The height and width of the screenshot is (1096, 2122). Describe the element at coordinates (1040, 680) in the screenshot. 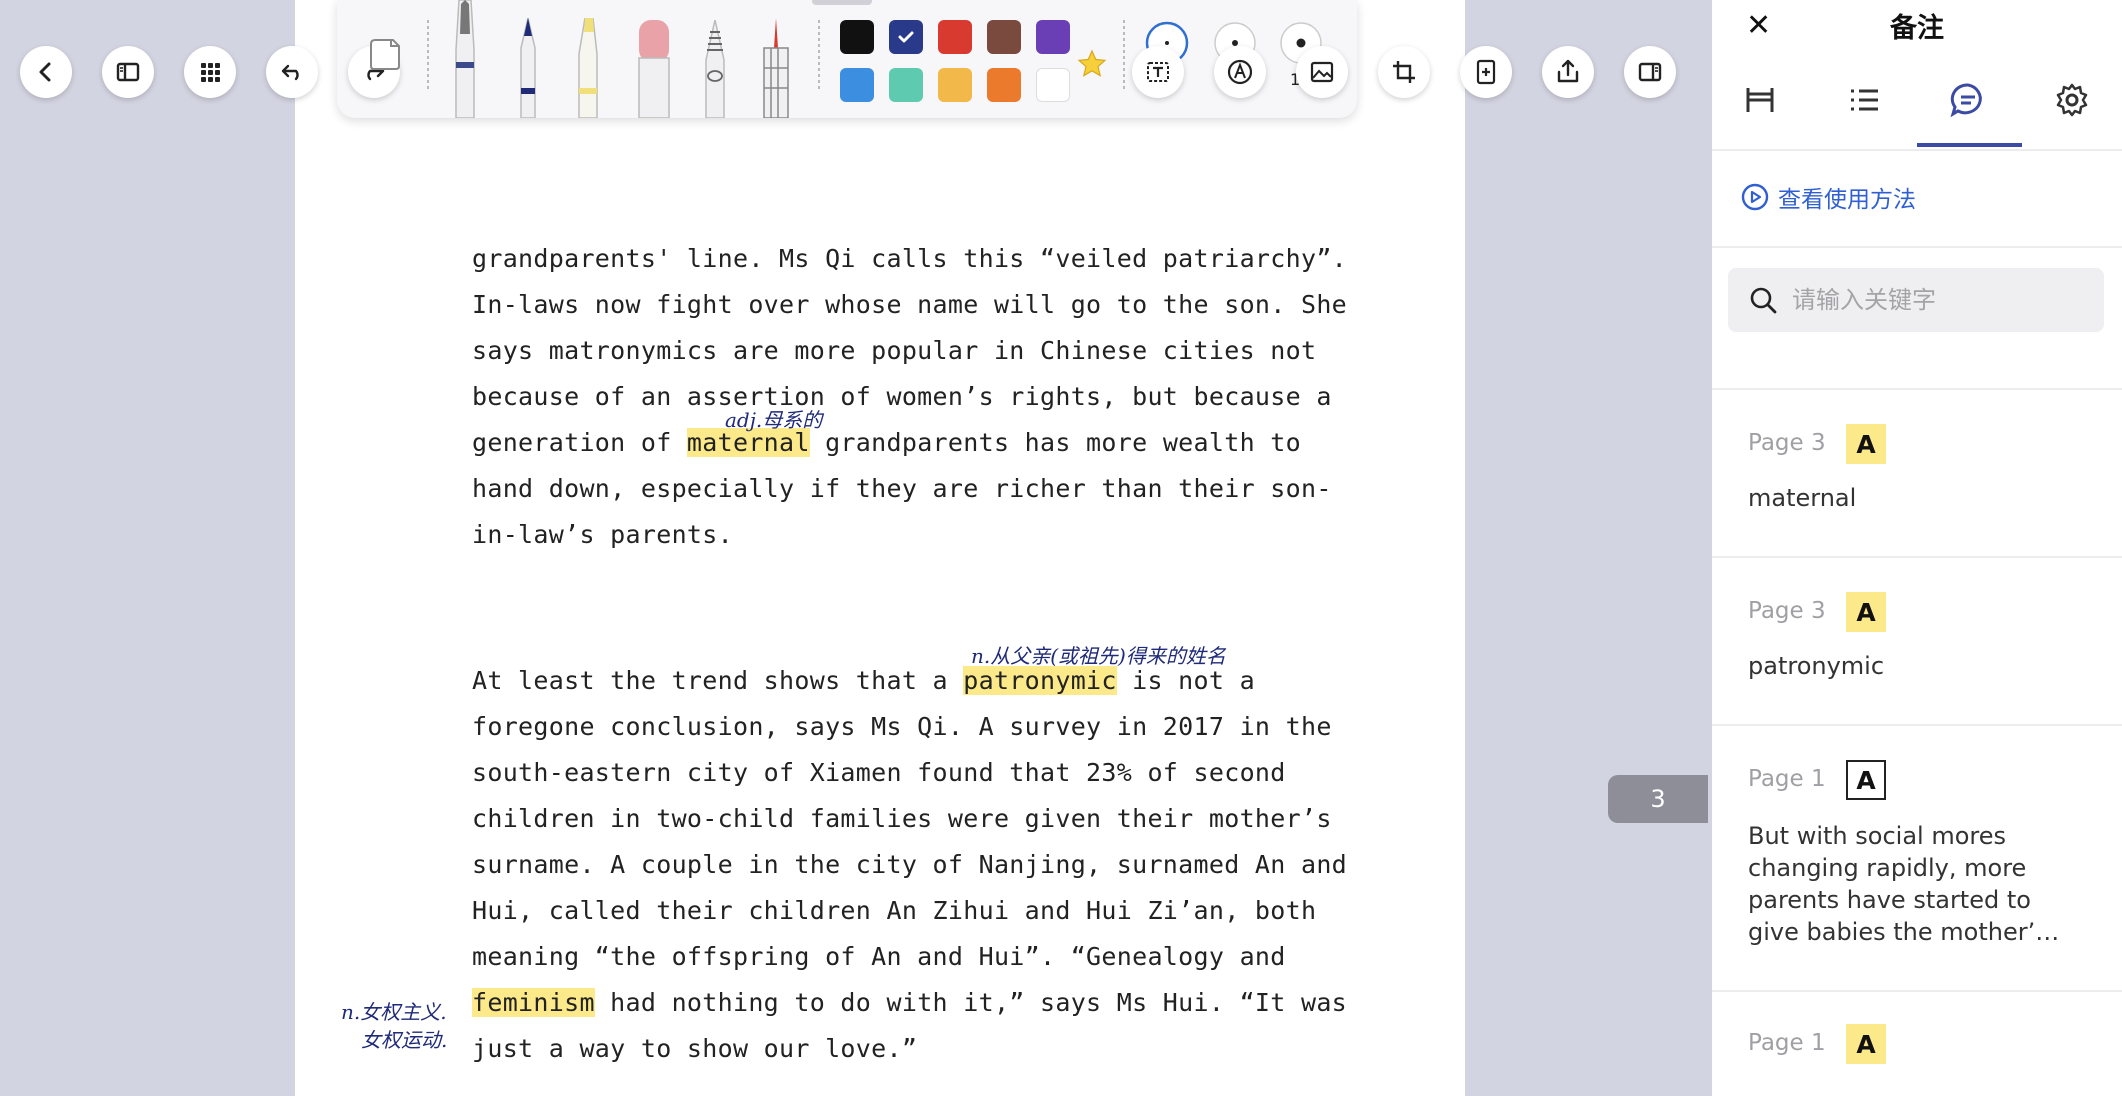

I see `highlight-patronymic: patronymic` at that location.